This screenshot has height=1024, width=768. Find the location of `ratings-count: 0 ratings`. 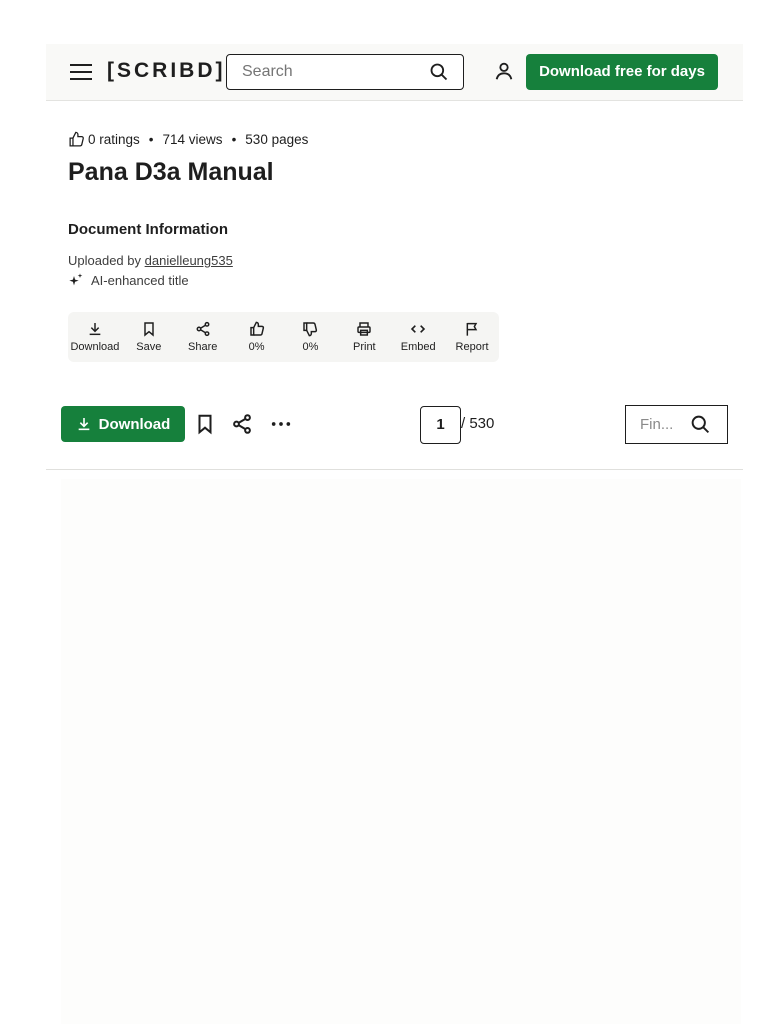

ratings-count: 0 ratings is located at coordinates (114, 139).